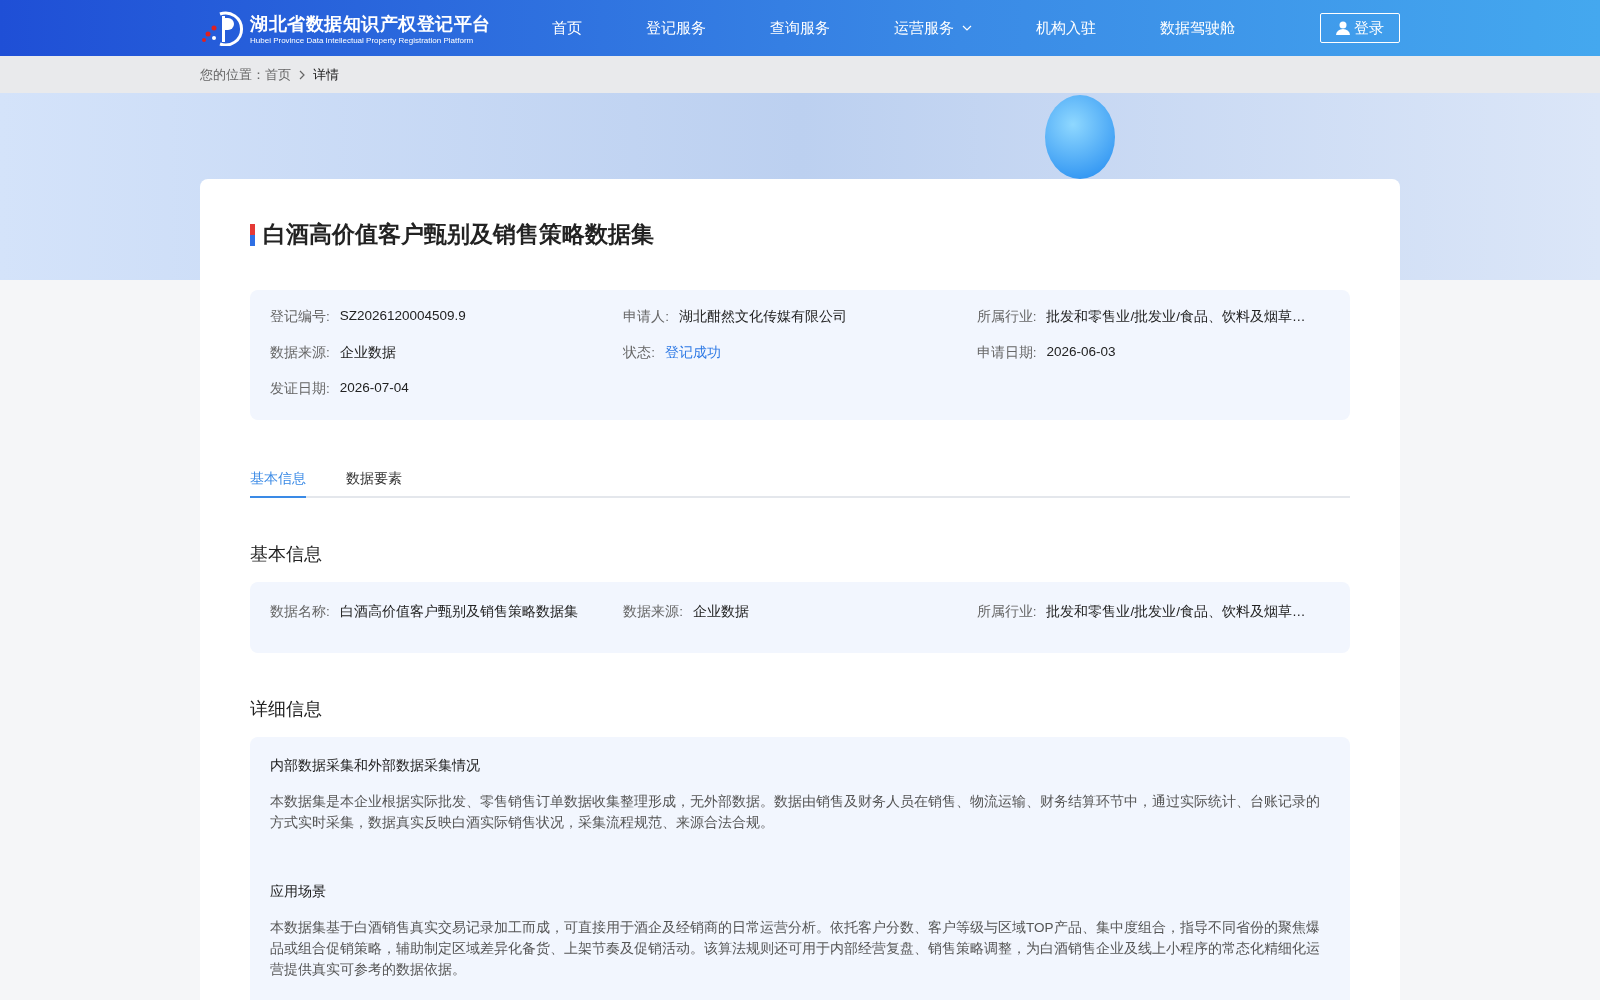 The height and width of the screenshot is (1000, 1600). I want to click on title-marker-icon, so click(252, 234).